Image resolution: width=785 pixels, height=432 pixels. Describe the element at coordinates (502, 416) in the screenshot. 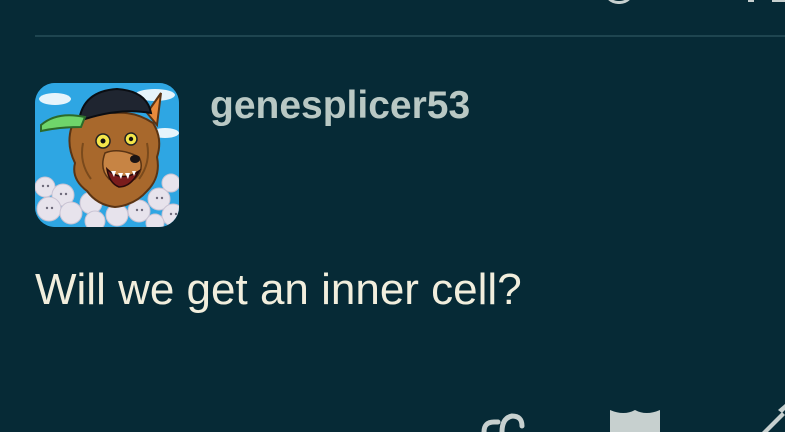

I see `link-icon` at that location.